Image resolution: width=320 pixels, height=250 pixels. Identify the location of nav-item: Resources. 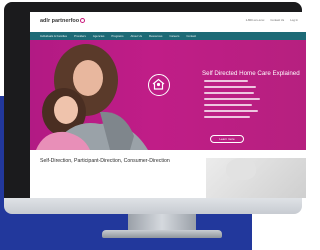
(155, 36).